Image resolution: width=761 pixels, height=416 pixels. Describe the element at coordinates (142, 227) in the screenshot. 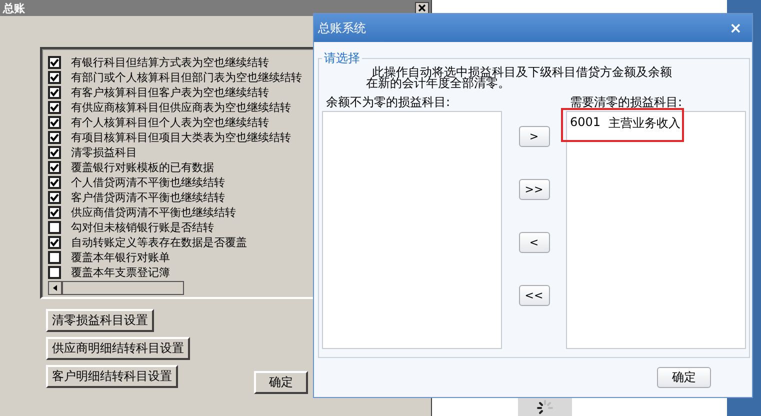

I see `checkbox-label: 勾对但未核销银行账是否结转` at that location.